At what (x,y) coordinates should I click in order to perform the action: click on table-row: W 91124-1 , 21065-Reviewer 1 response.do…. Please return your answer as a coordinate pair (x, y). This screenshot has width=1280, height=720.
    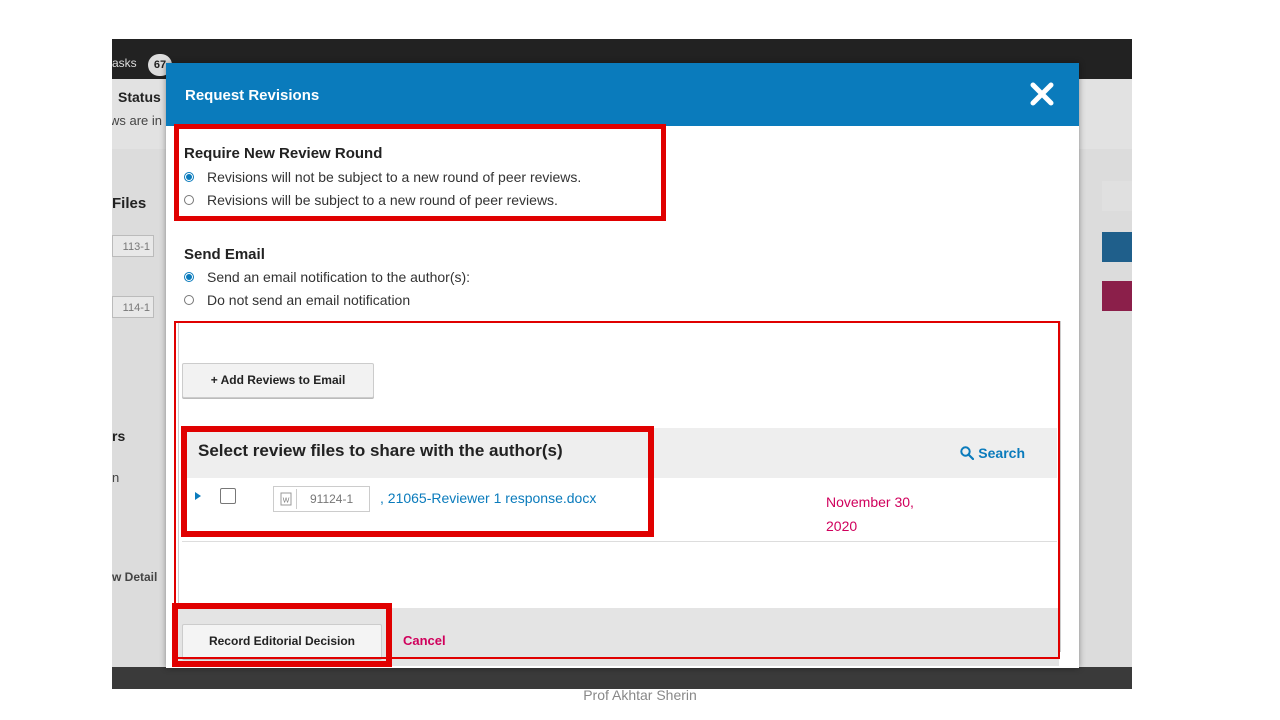
    Looking at the image, I should click on (619, 510).